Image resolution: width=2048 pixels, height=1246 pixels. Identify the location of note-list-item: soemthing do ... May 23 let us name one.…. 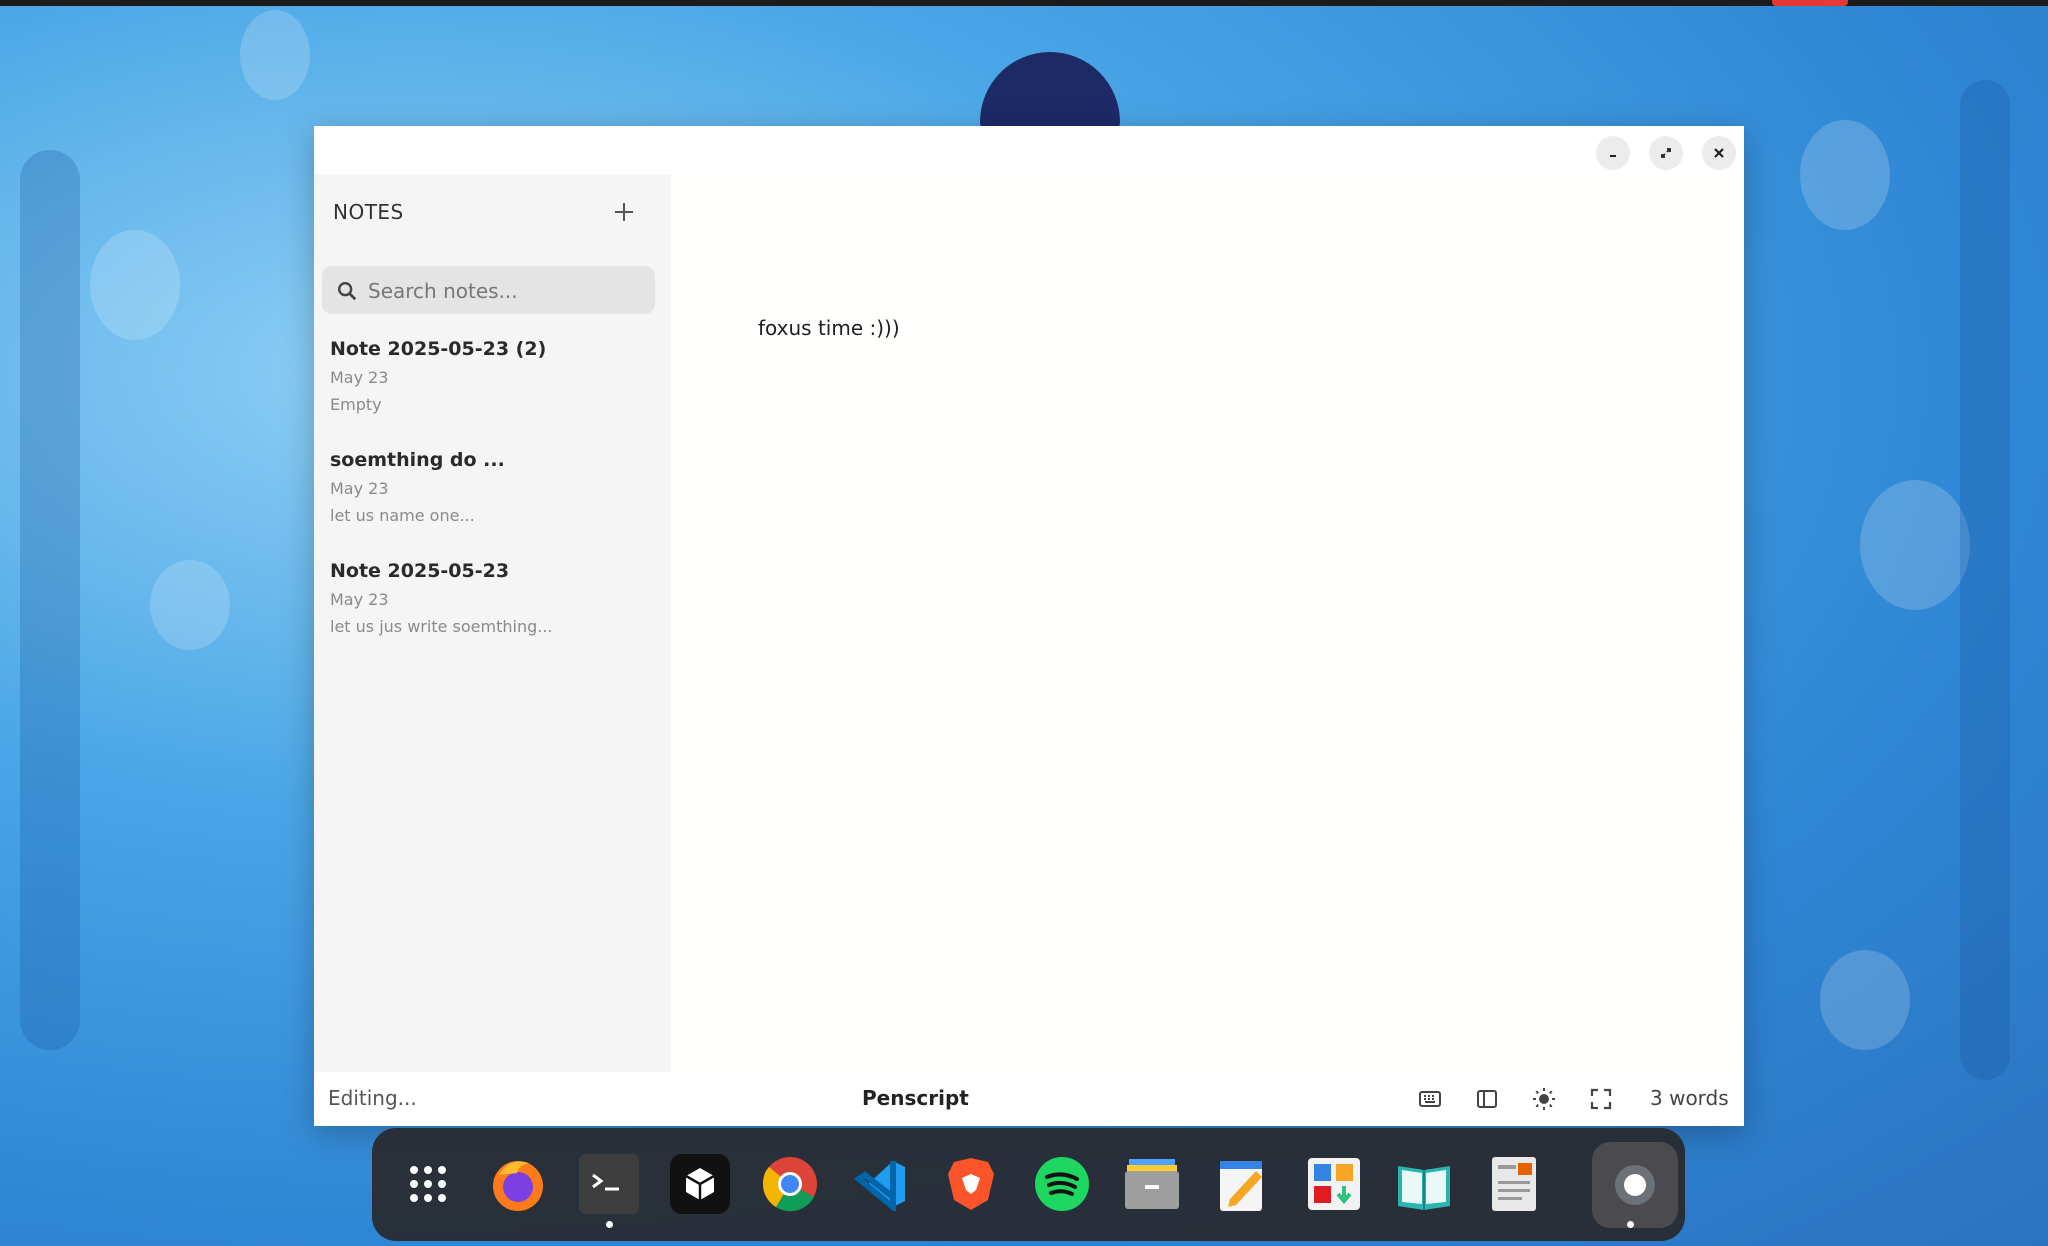
(490, 499).